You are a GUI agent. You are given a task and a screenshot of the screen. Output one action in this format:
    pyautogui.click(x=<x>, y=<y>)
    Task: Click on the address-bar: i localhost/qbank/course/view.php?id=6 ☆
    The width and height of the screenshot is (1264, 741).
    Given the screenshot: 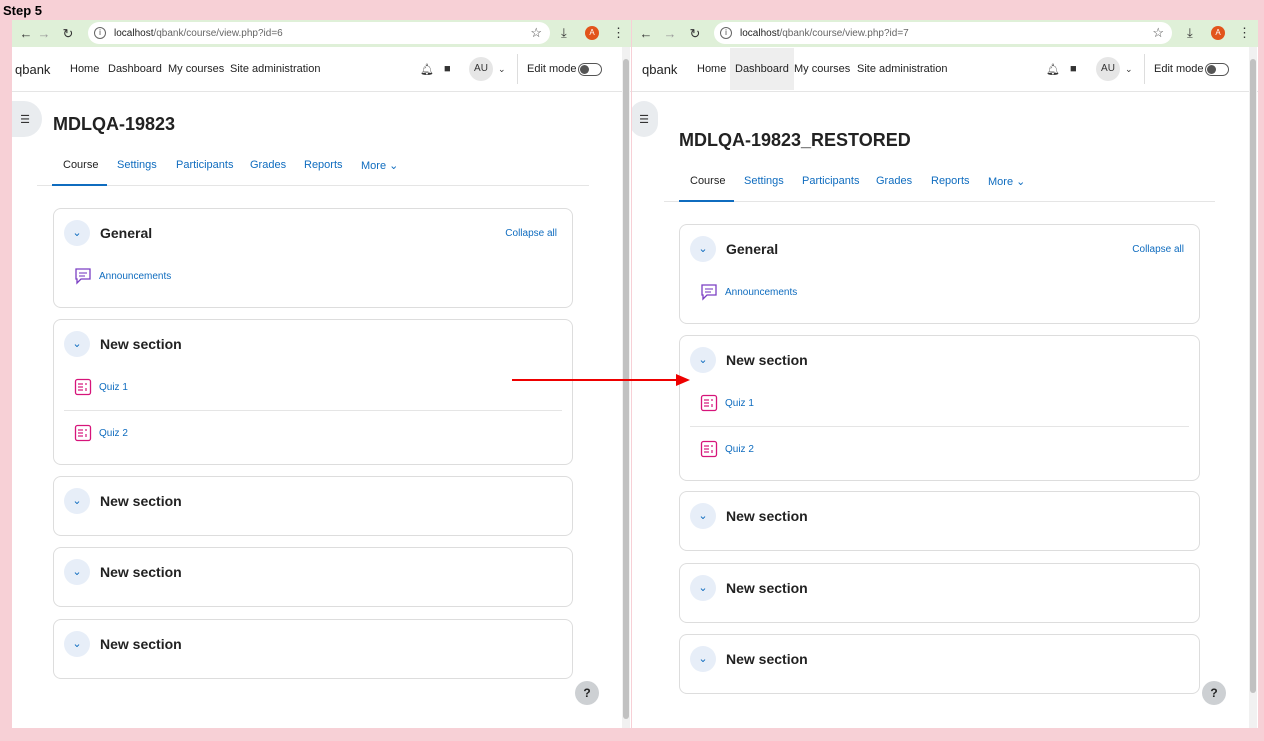 What is the action you would take?
    pyautogui.click(x=319, y=33)
    